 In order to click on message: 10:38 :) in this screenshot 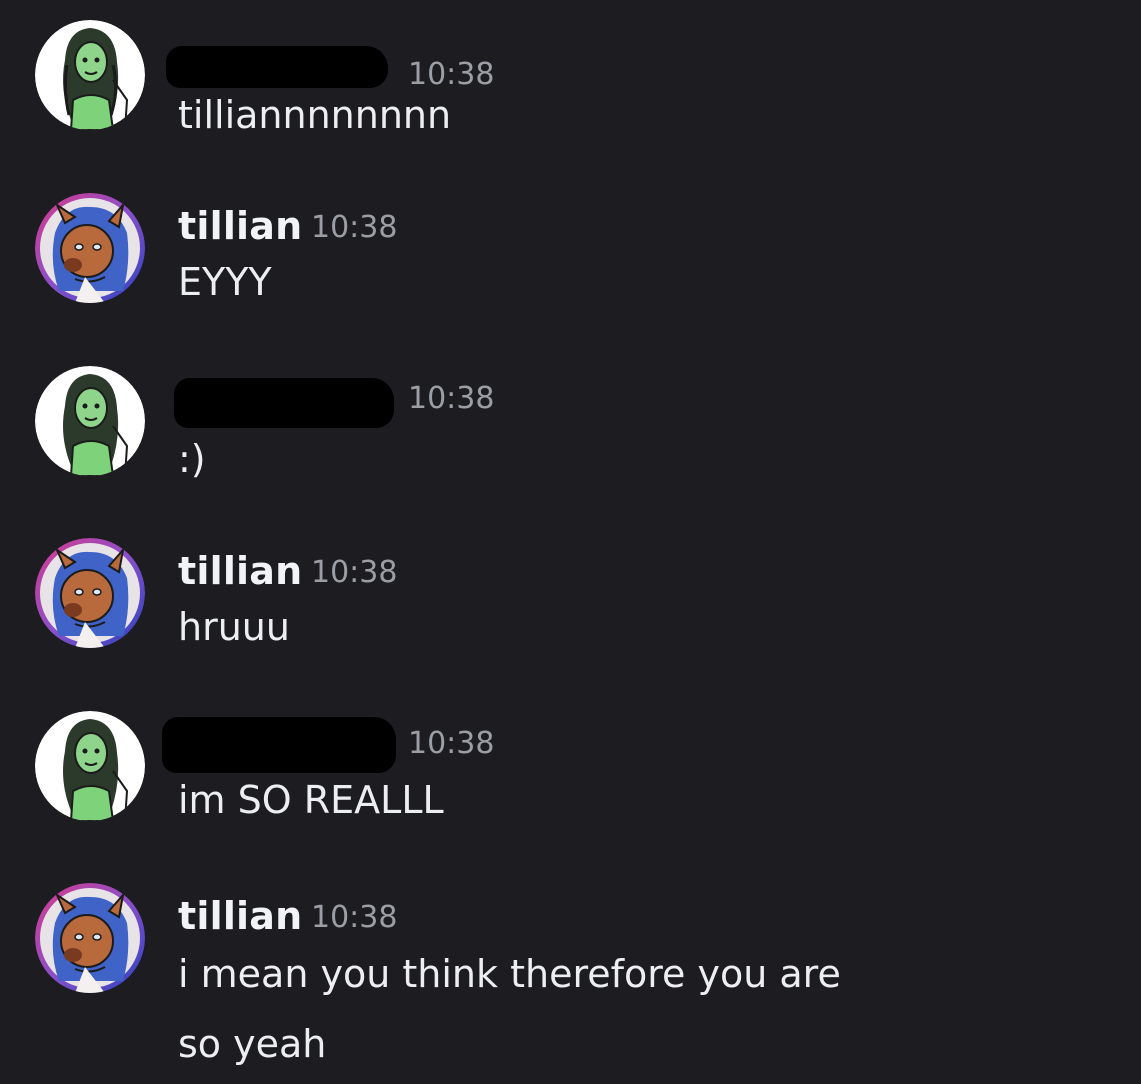, I will do `click(570, 426)`.